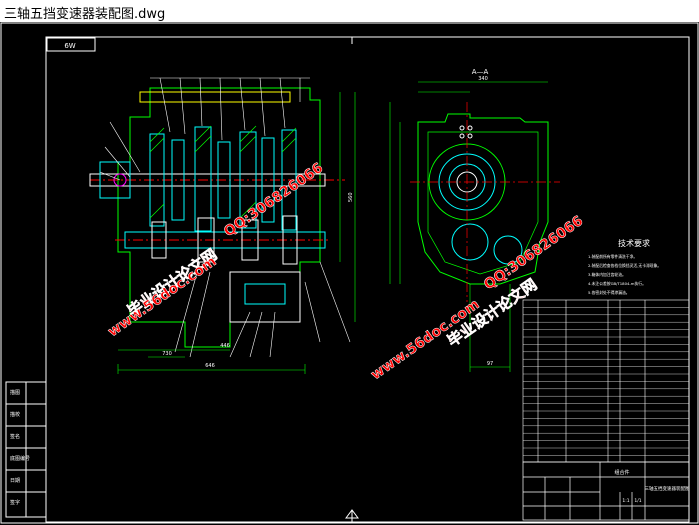 This screenshot has width=699, height=525. Describe the element at coordinates (621, 472) in the screenshot. I see `title-block-material: 组合件` at that location.